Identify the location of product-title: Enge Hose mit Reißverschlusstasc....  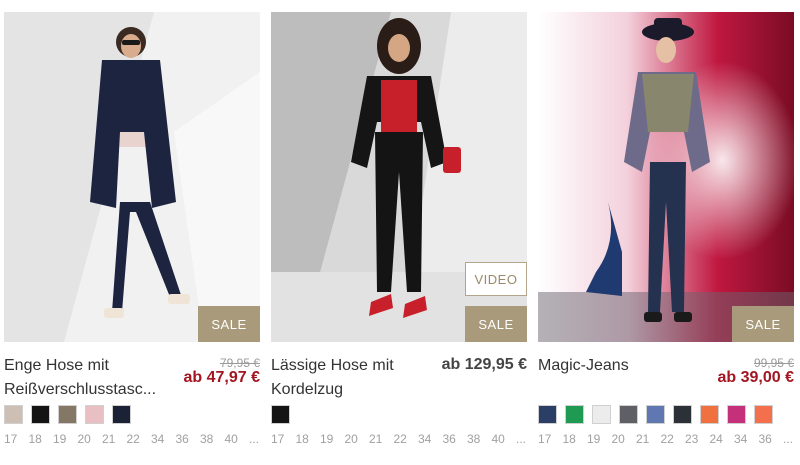
(84, 378).